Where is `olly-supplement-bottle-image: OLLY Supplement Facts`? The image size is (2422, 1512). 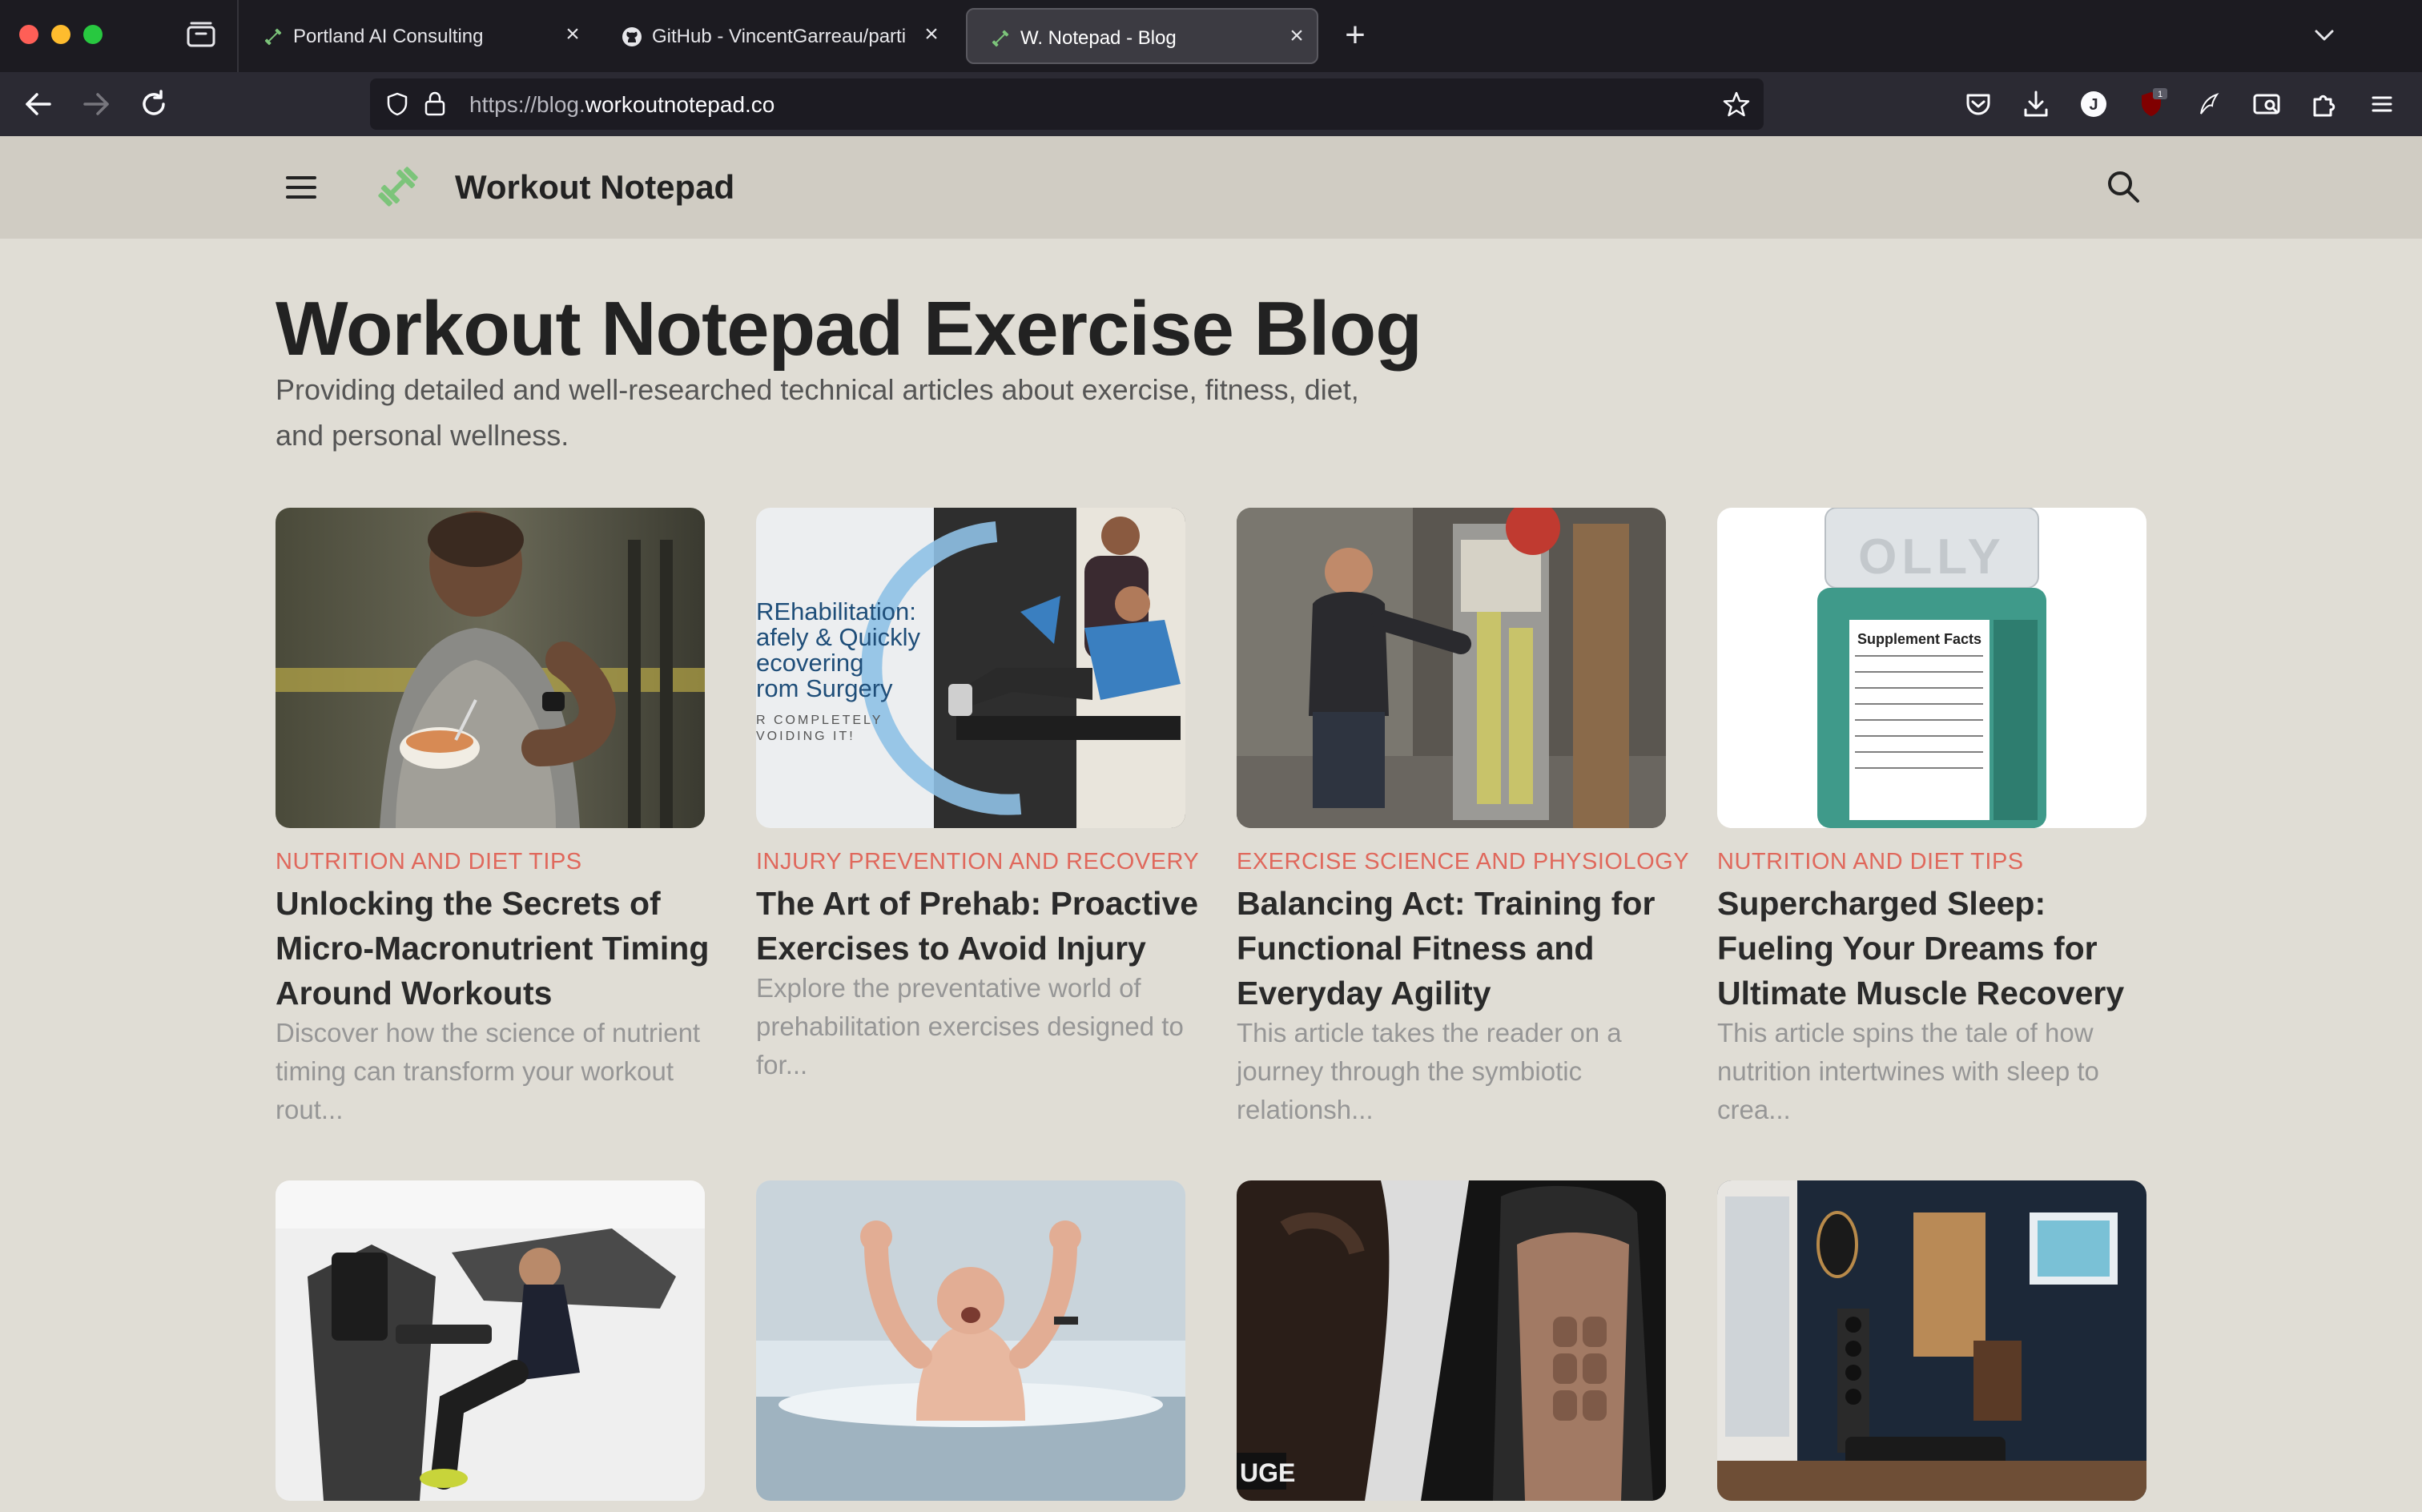
olly-supplement-bottle-image: OLLY Supplement Facts is located at coordinates (1932, 668).